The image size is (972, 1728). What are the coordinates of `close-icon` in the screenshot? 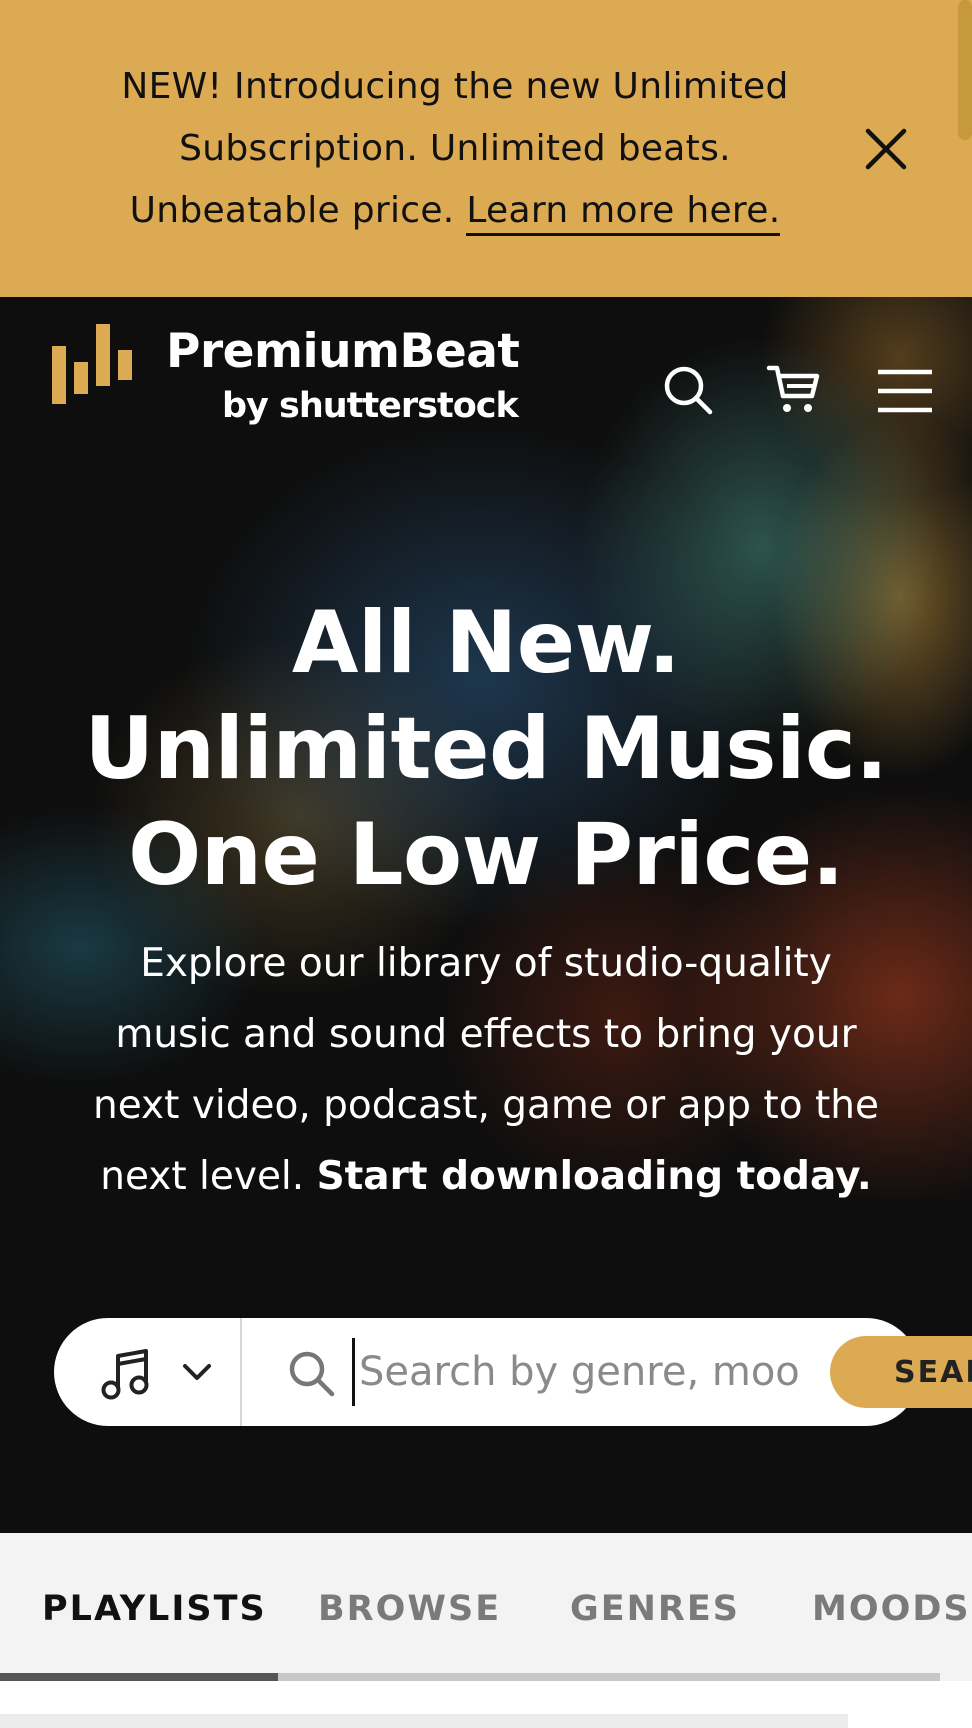 It's located at (886, 149).